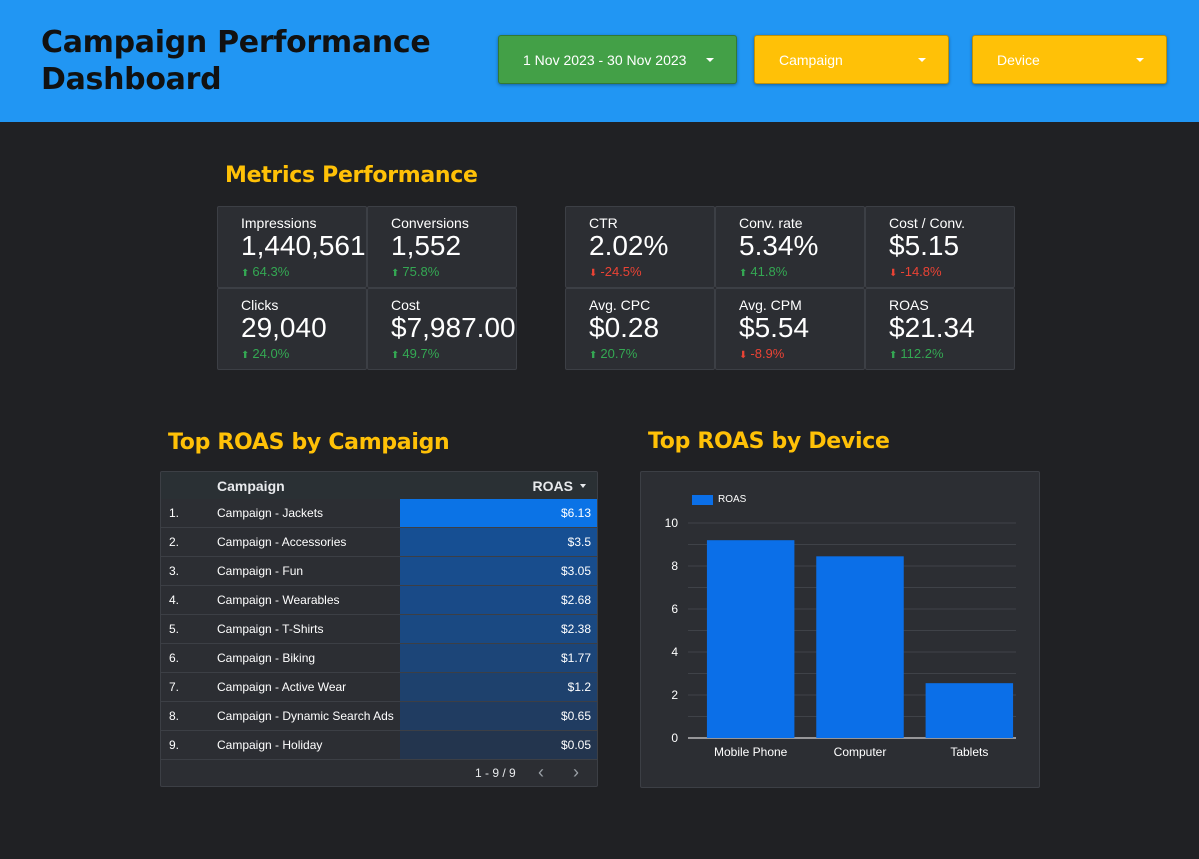 This screenshot has width=1199, height=859. What do you see at coordinates (282, 542) in the screenshot?
I see `campaign-name: Campaign - Accessories` at bounding box center [282, 542].